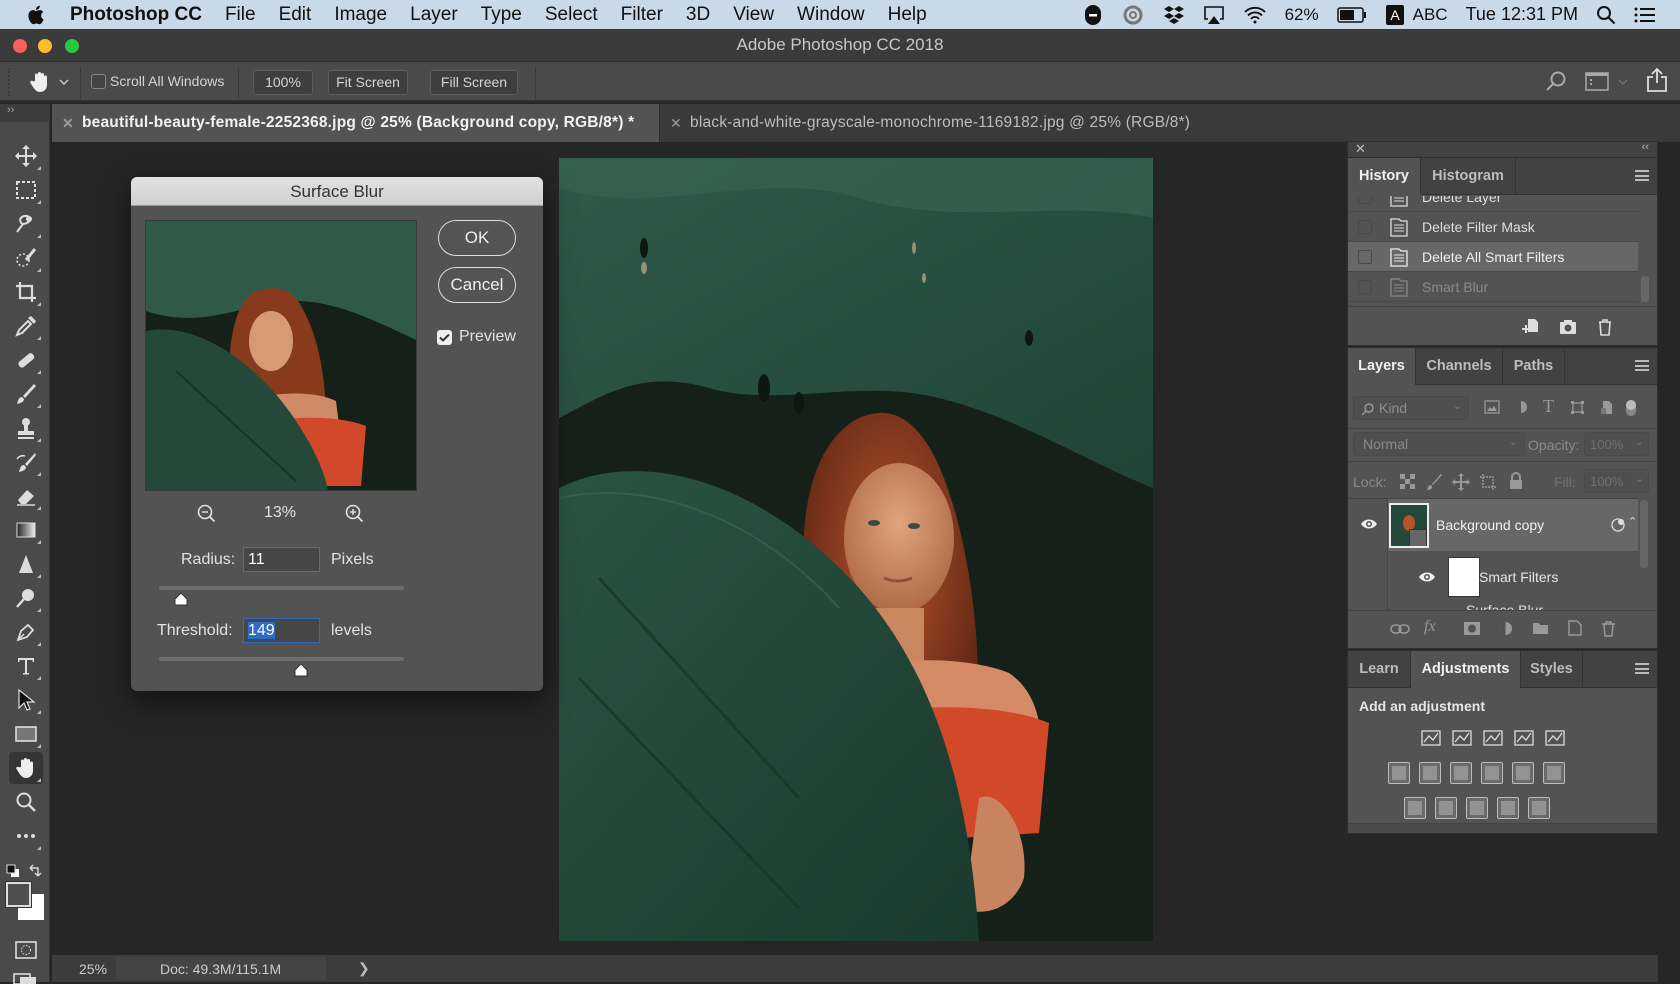 This screenshot has width=1680, height=984. I want to click on radius-slider-thumb, so click(181, 599).